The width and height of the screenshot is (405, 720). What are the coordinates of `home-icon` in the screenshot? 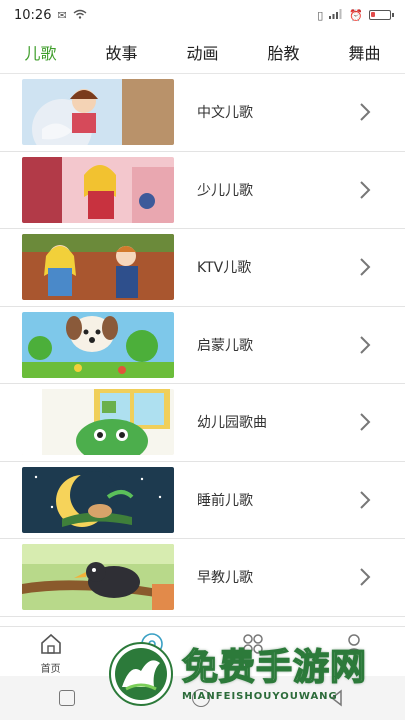 It's located at (51, 644).